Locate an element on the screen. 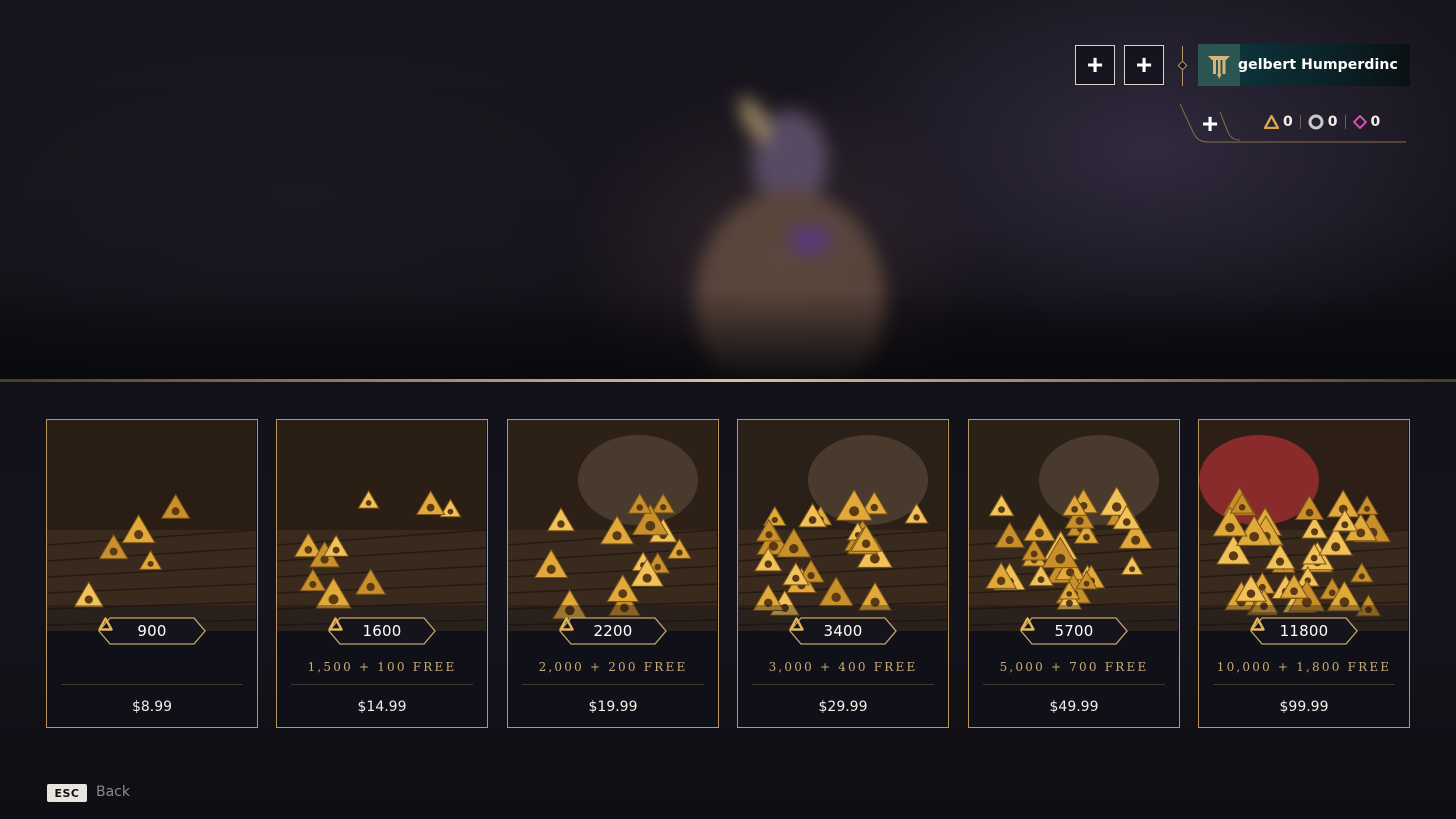  coin-amount-badge: 900 is located at coordinates (152, 631).